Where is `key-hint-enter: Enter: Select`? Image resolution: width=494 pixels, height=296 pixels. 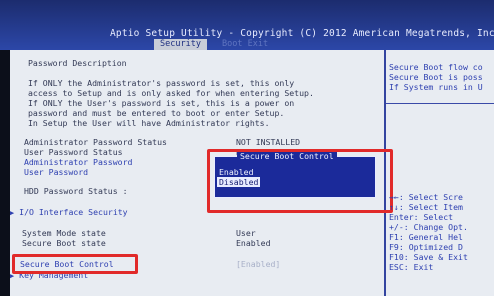
key-hint-enter: Enter: Select is located at coordinates (421, 217).